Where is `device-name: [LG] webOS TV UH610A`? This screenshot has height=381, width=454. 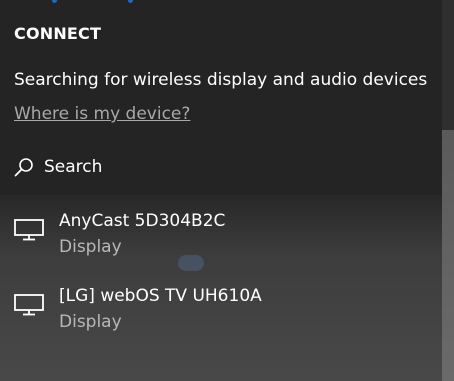 device-name: [LG] webOS TV UH610A is located at coordinates (160, 296).